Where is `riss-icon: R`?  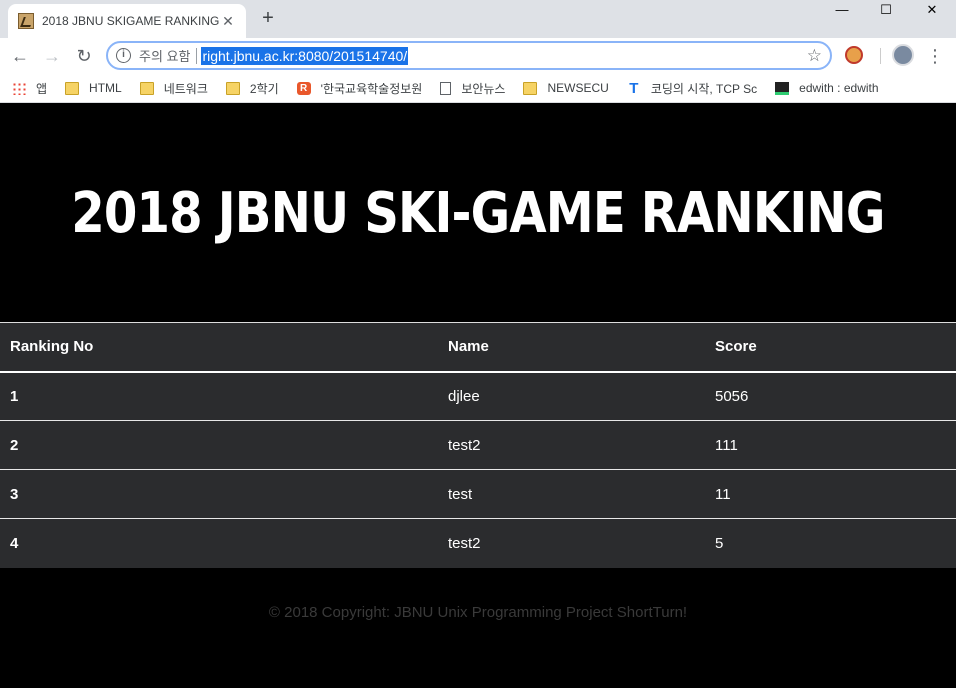
riss-icon: R is located at coordinates (303, 88).